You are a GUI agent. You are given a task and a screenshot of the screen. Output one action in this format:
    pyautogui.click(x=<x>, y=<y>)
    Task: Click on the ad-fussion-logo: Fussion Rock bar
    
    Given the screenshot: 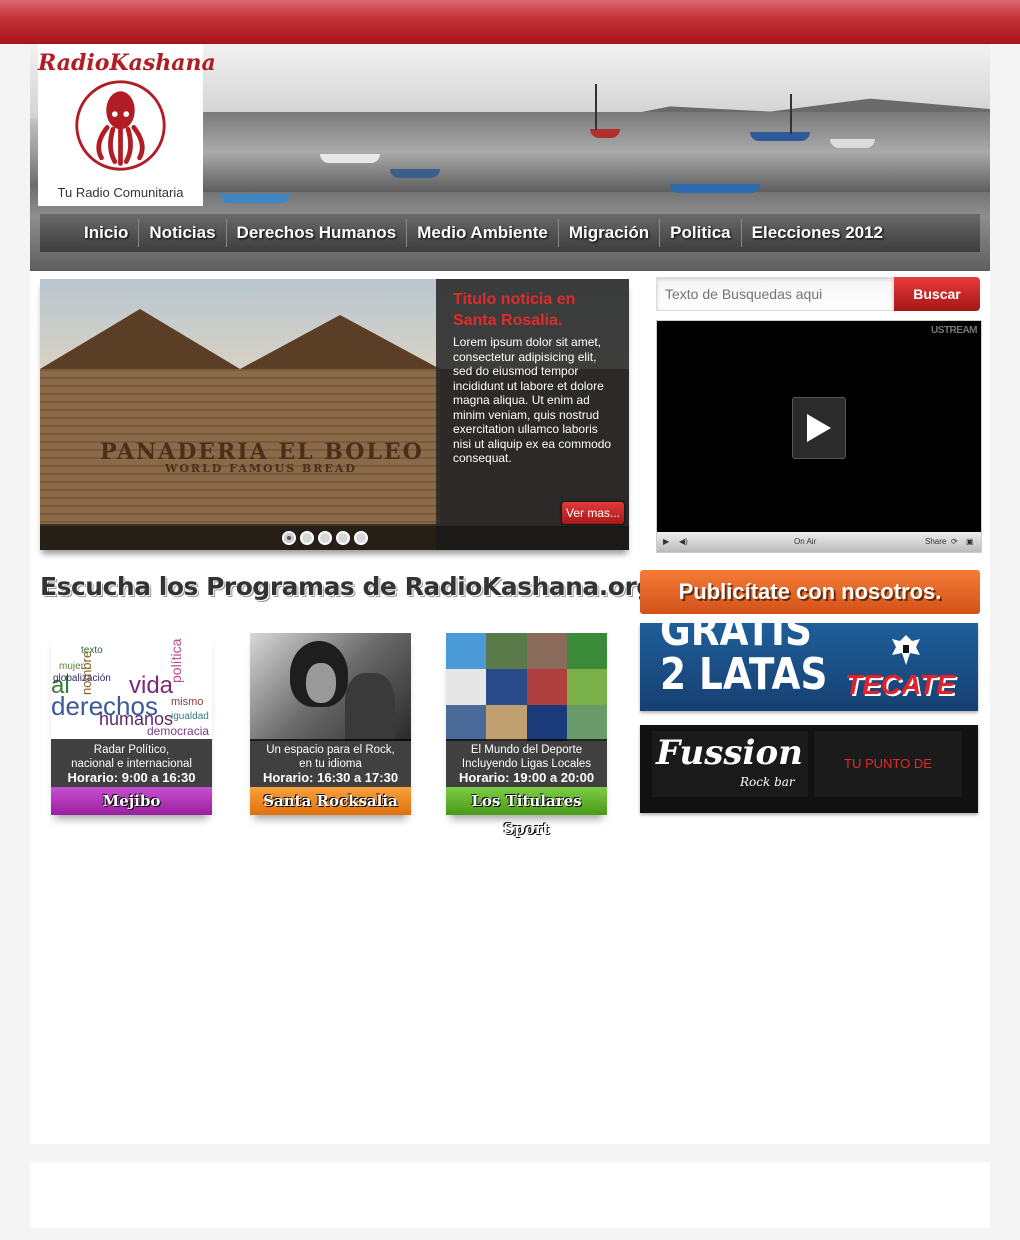 What is the action you would take?
    pyautogui.click(x=730, y=764)
    